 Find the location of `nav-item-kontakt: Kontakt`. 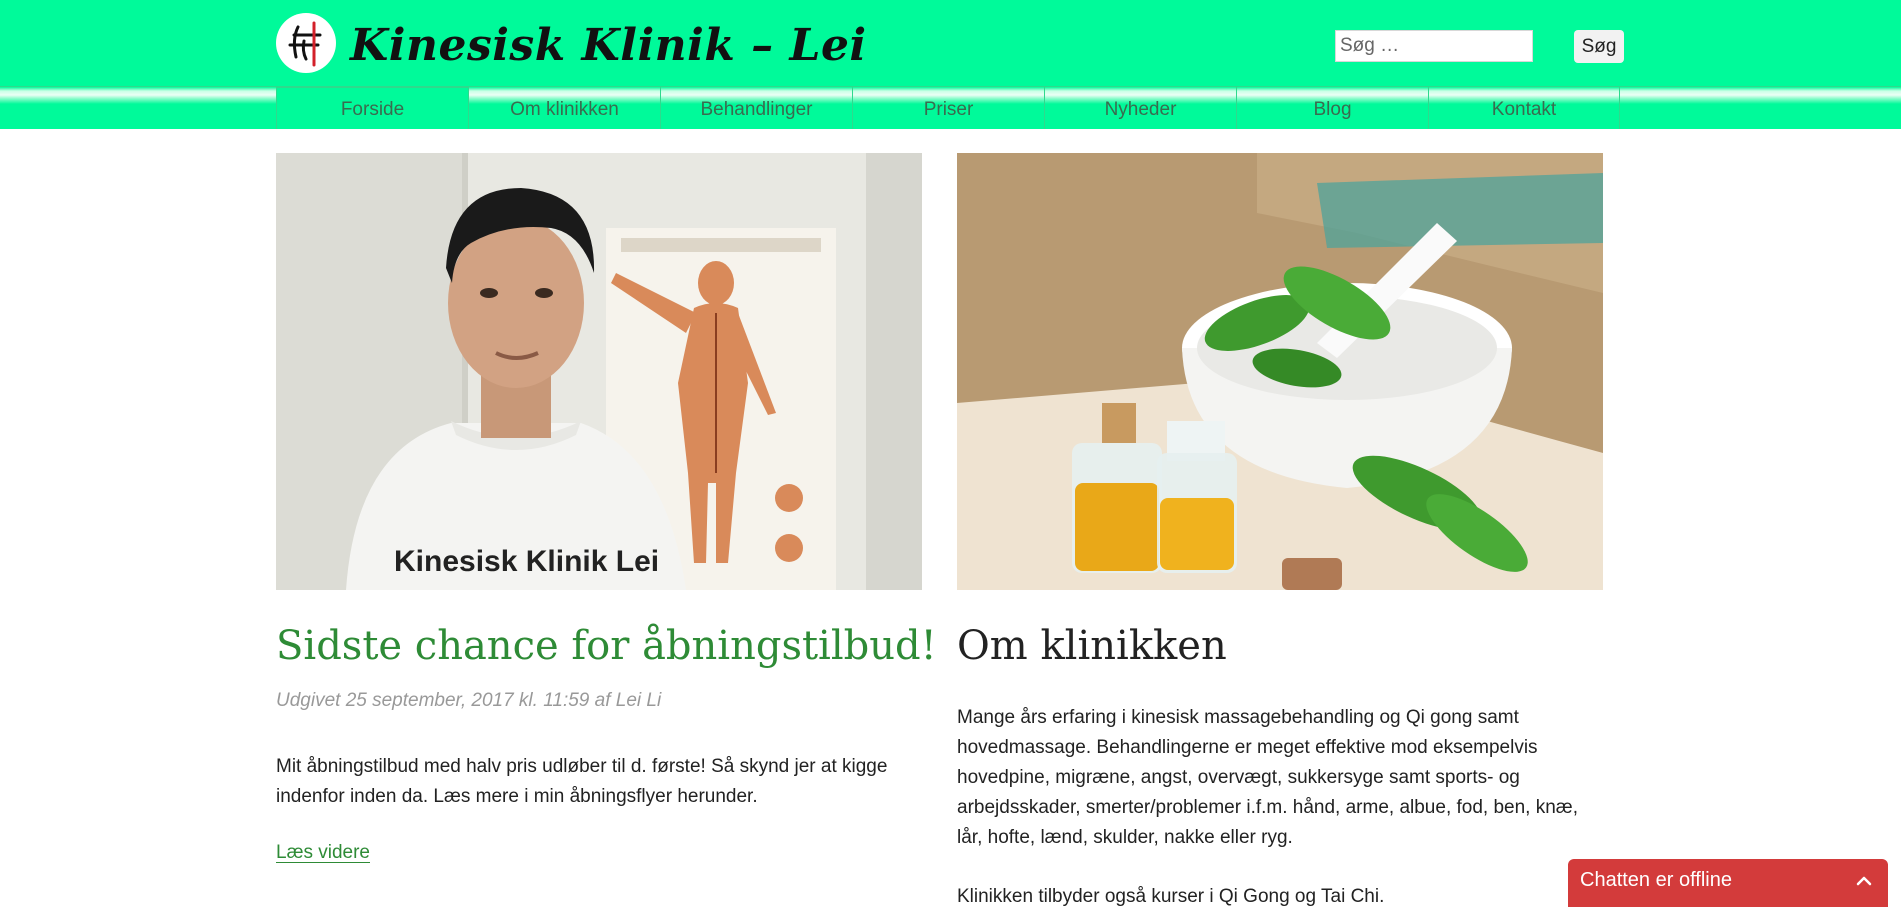

nav-item-kontakt: Kontakt is located at coordinates (1524, 108).